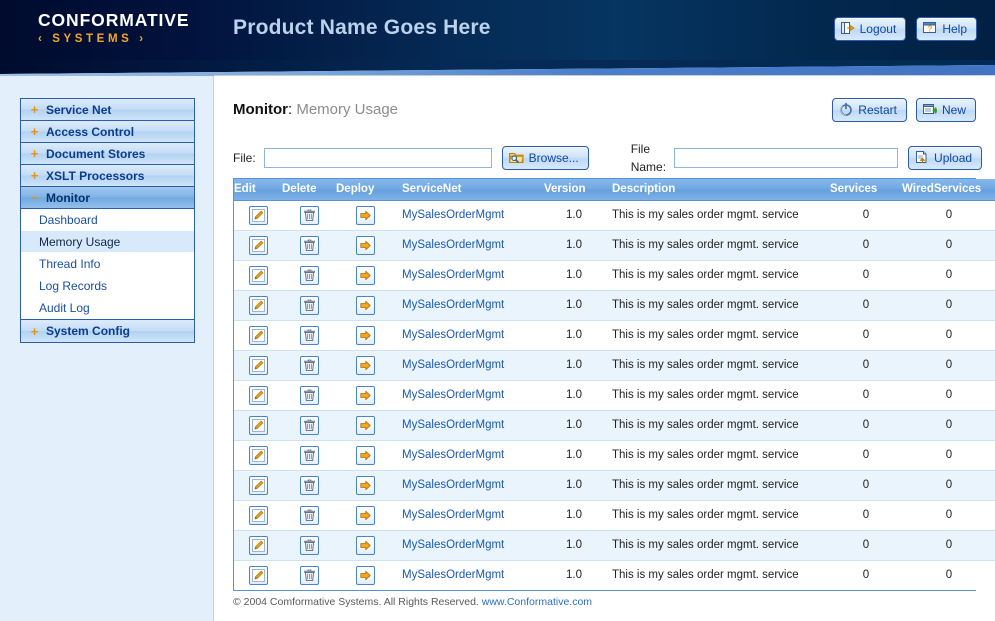  Describe the element at coordinates (107, 220) in the screenshot. I see `sidebar-item-dashboard: Dashboard` at that location.